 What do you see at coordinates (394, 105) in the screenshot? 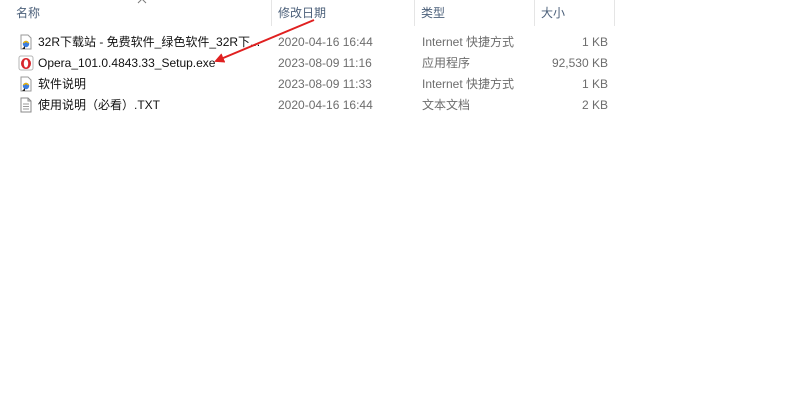
I see `file-row: 使用说明（必看）.TXT 2020-04-16 16:44 文本文档 2 KB` at bounding box center [394, 105].